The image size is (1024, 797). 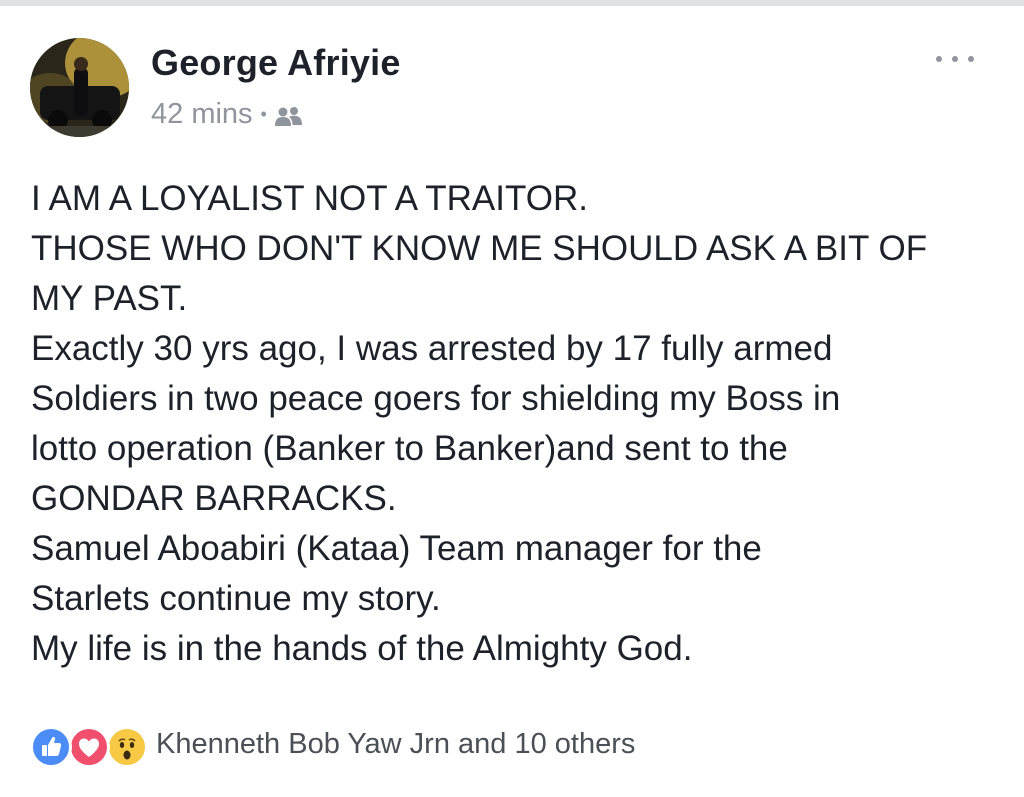 What do you see at coordinates (956, 59) in the screenshot?
I see `more-options-icon` at bounding box center [956, 59].